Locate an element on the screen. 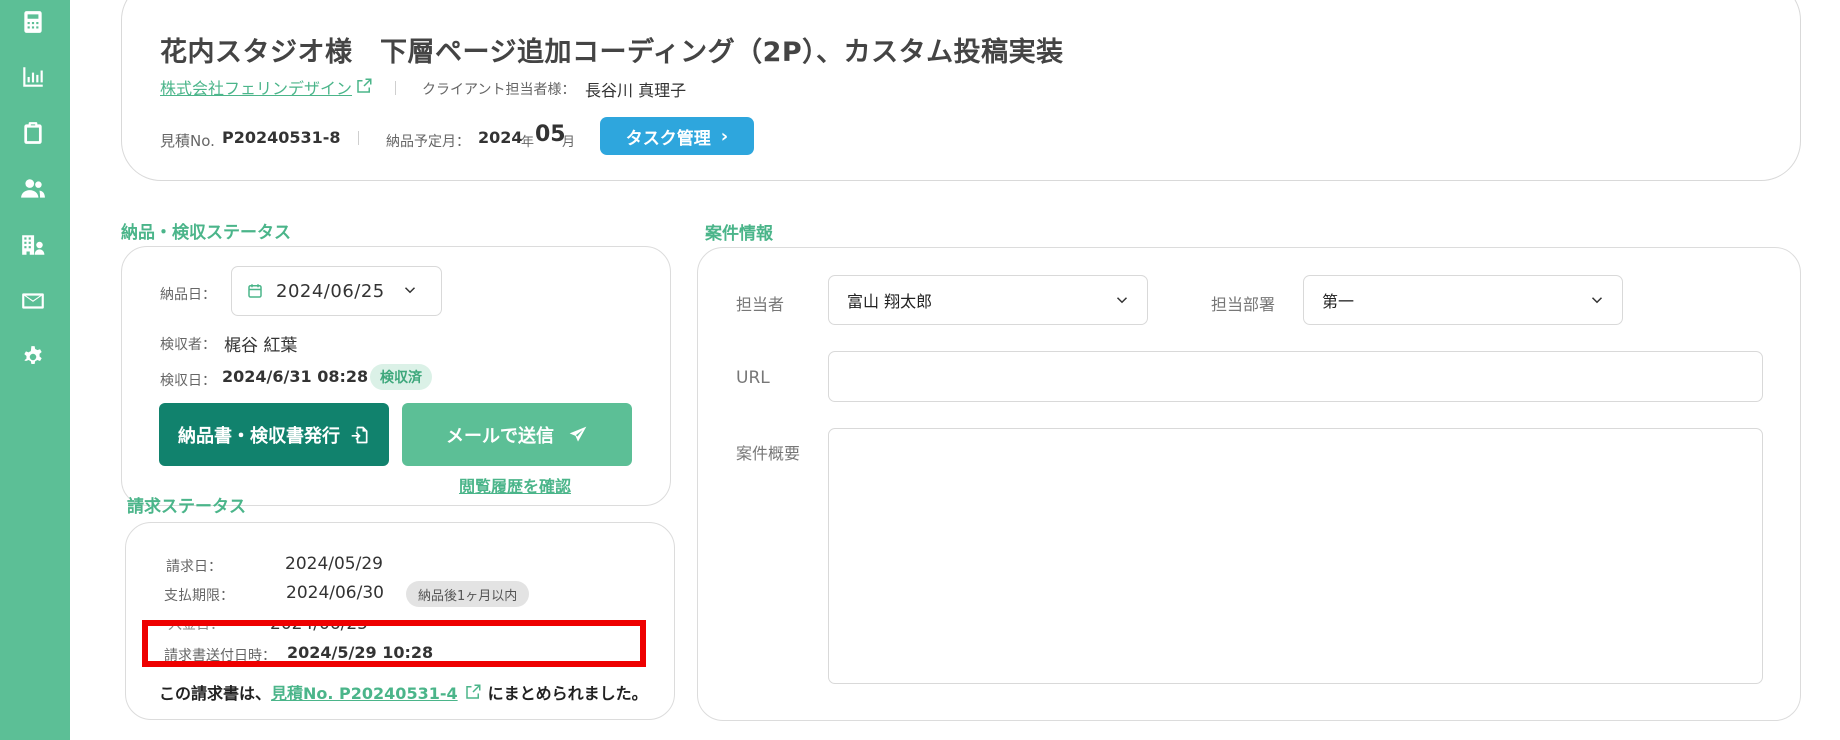  merged-estimate-link: 見積No. P20240531-4 is located at coordinates (364, 692).